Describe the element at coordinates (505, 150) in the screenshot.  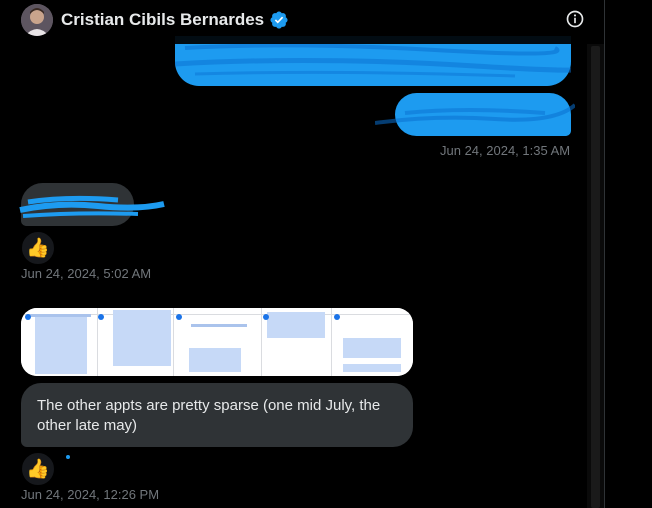
I see `message-timestamp: Jun 24, 2024, 1:35 AM` at that location.